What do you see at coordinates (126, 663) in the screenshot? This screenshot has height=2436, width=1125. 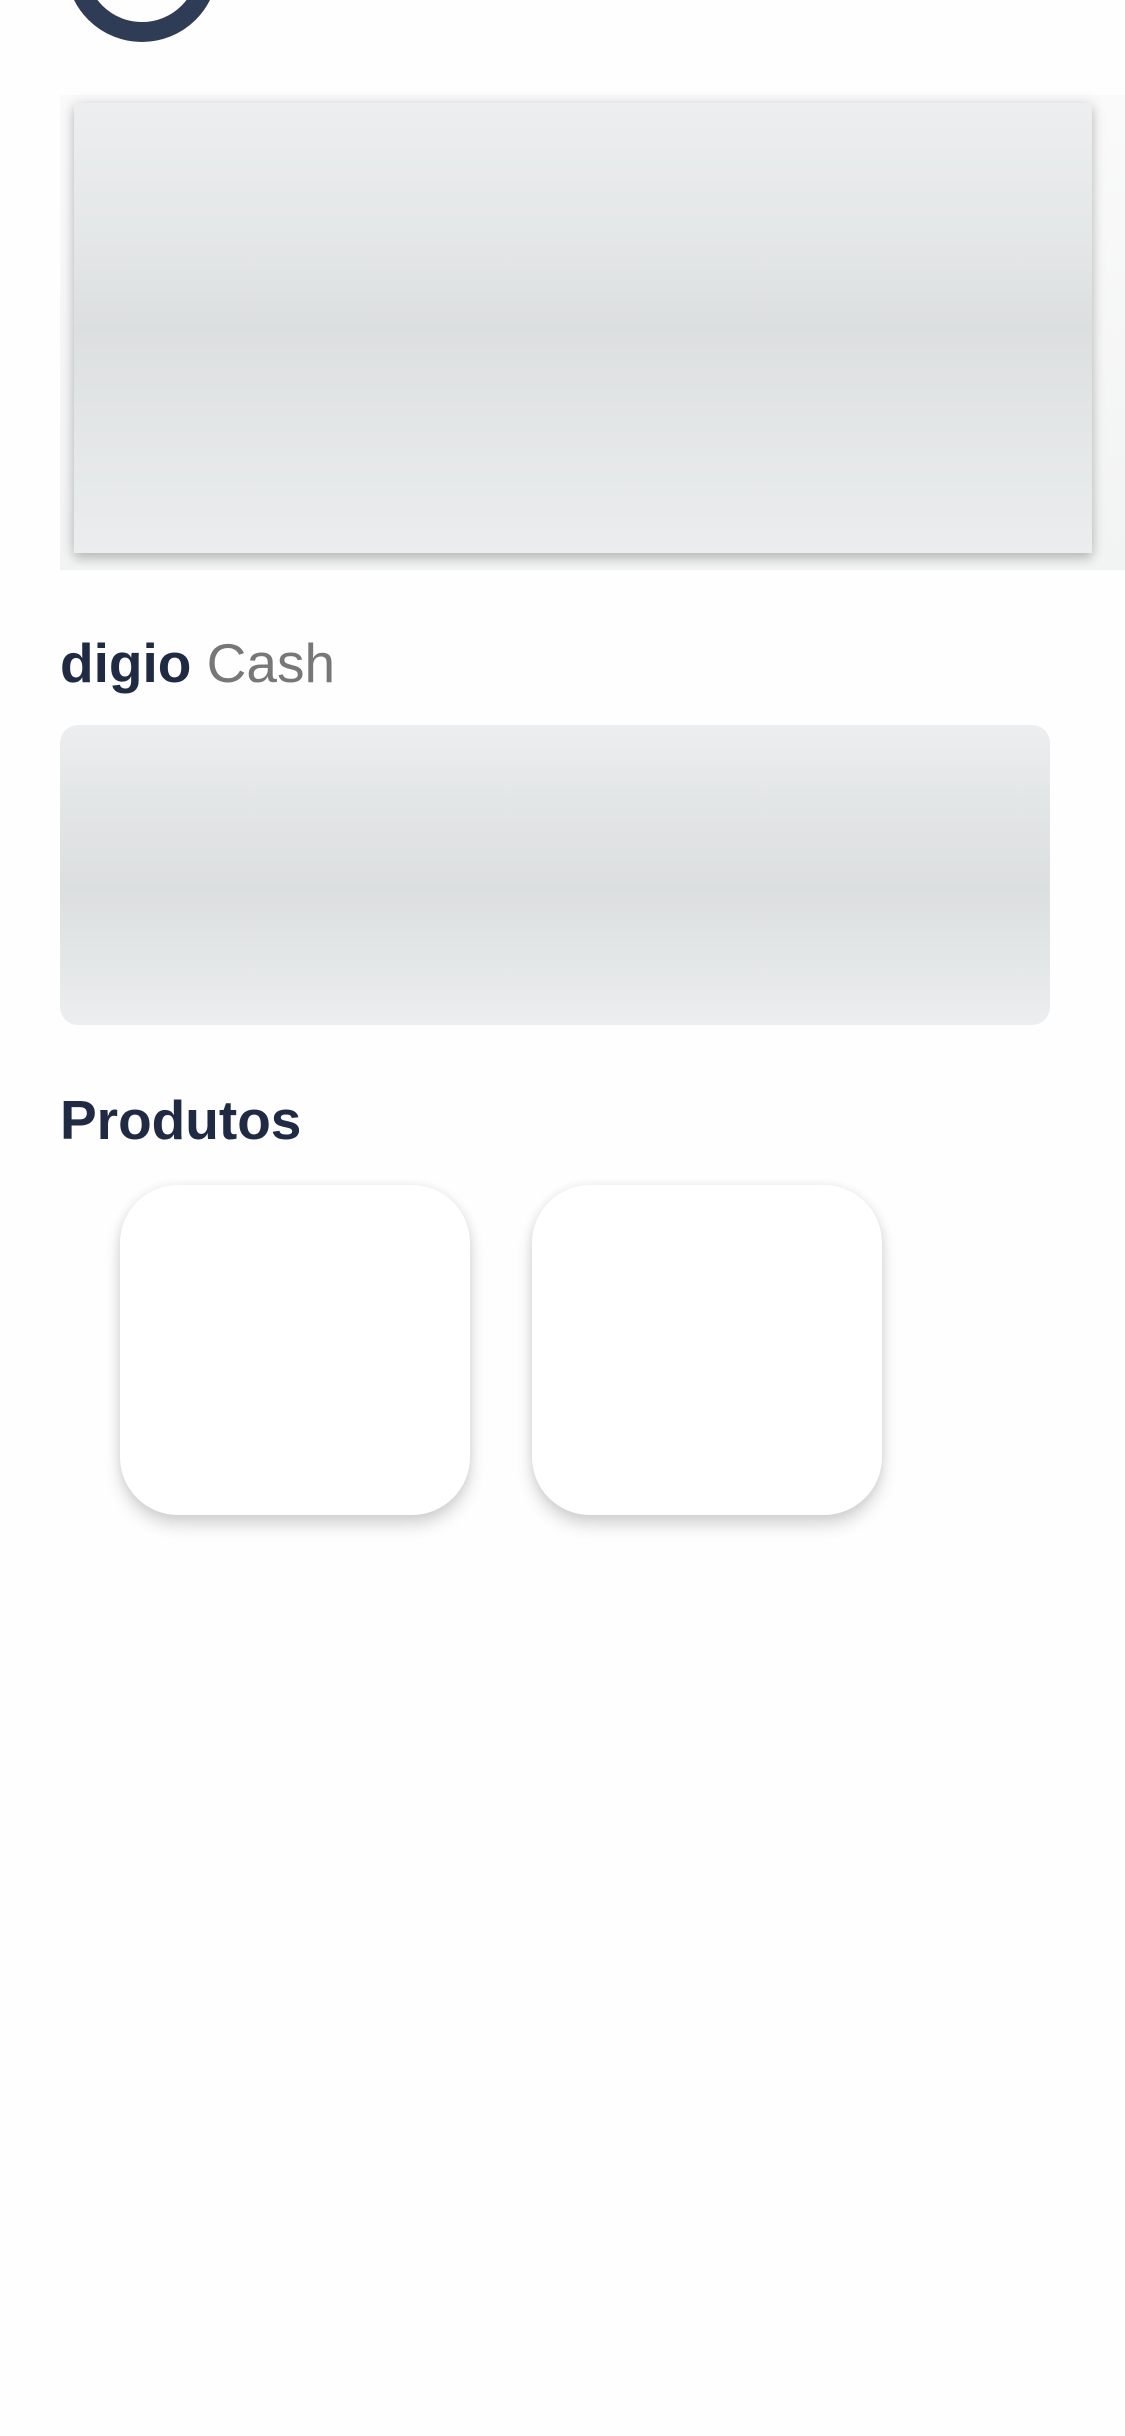 I see `cash-brand-label: digio` at bounding box center [126, 663].